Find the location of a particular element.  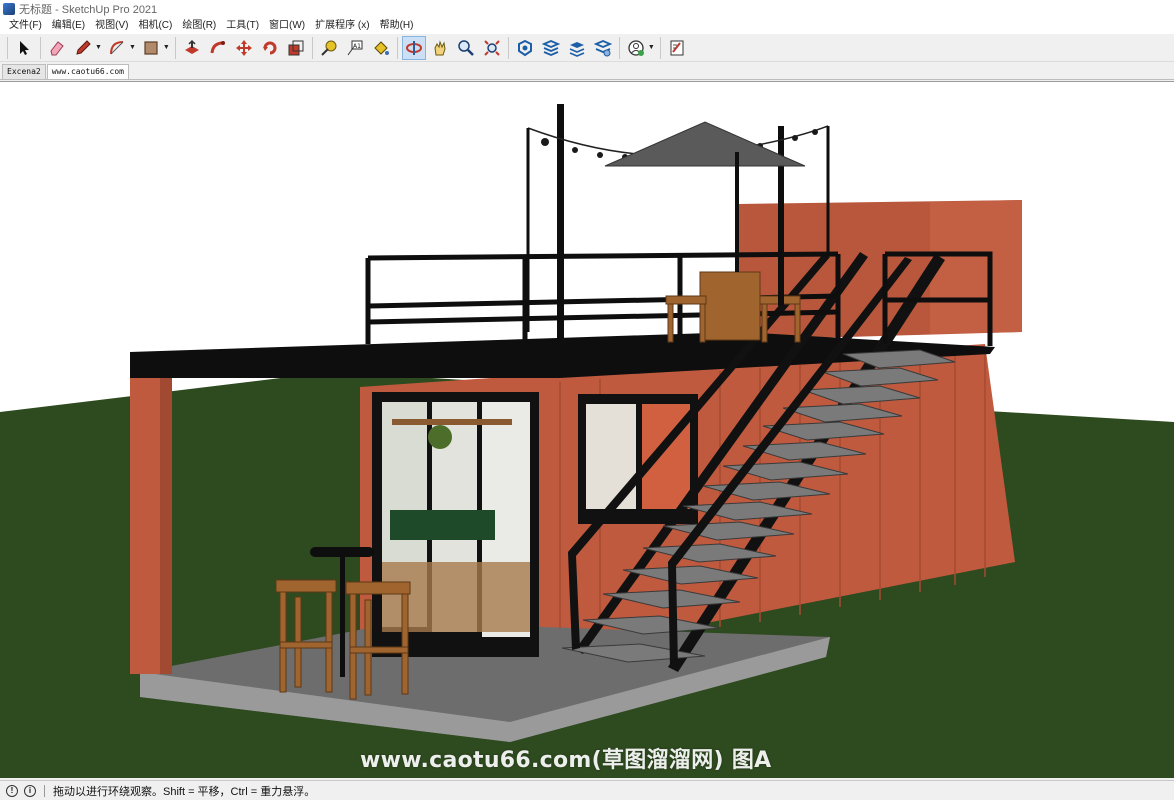

select-icon is located at coordinates (24, 47).